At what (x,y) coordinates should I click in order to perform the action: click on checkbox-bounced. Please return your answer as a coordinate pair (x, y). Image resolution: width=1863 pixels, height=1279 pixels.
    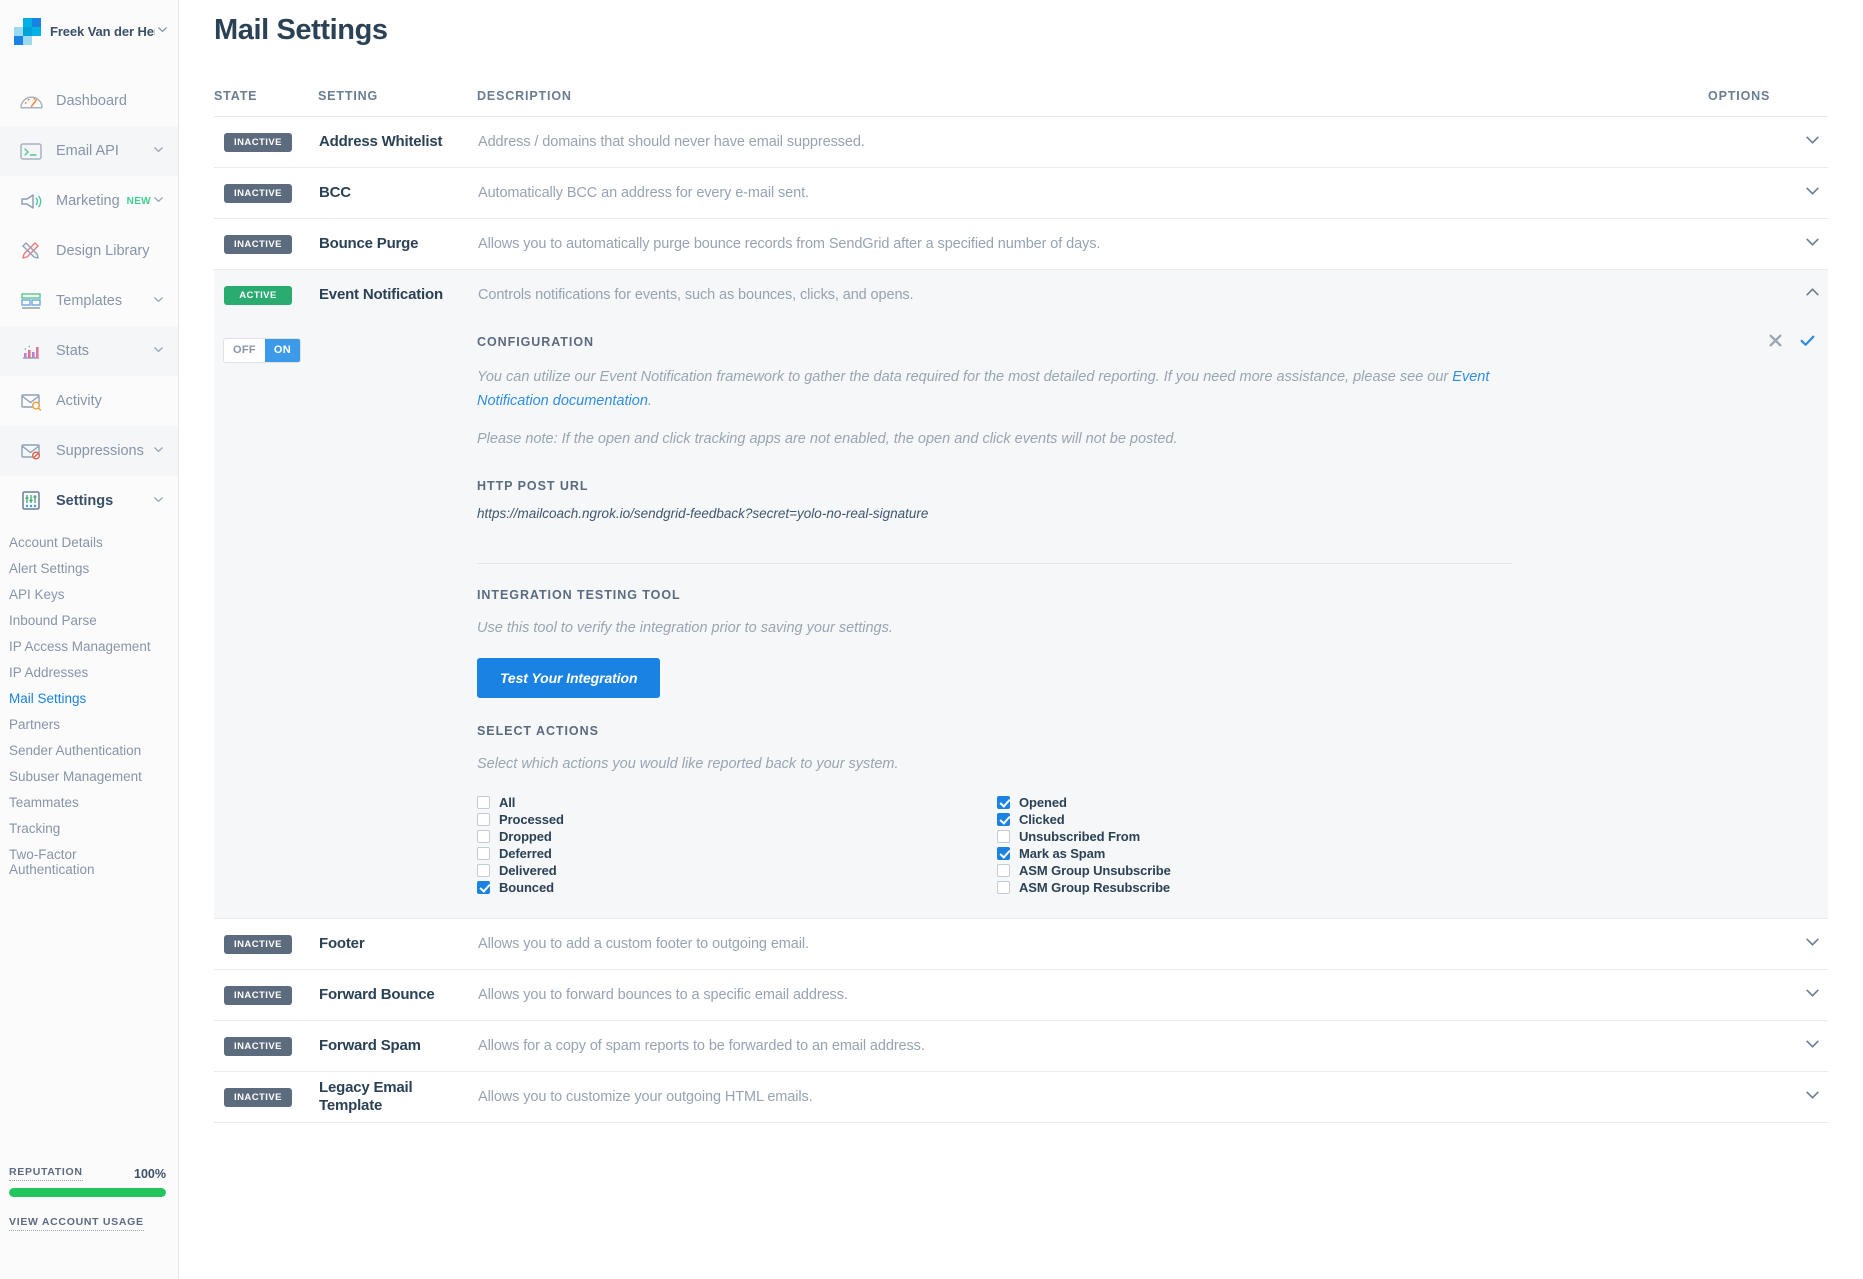
    Looking at the image, I should click on (483, 887).